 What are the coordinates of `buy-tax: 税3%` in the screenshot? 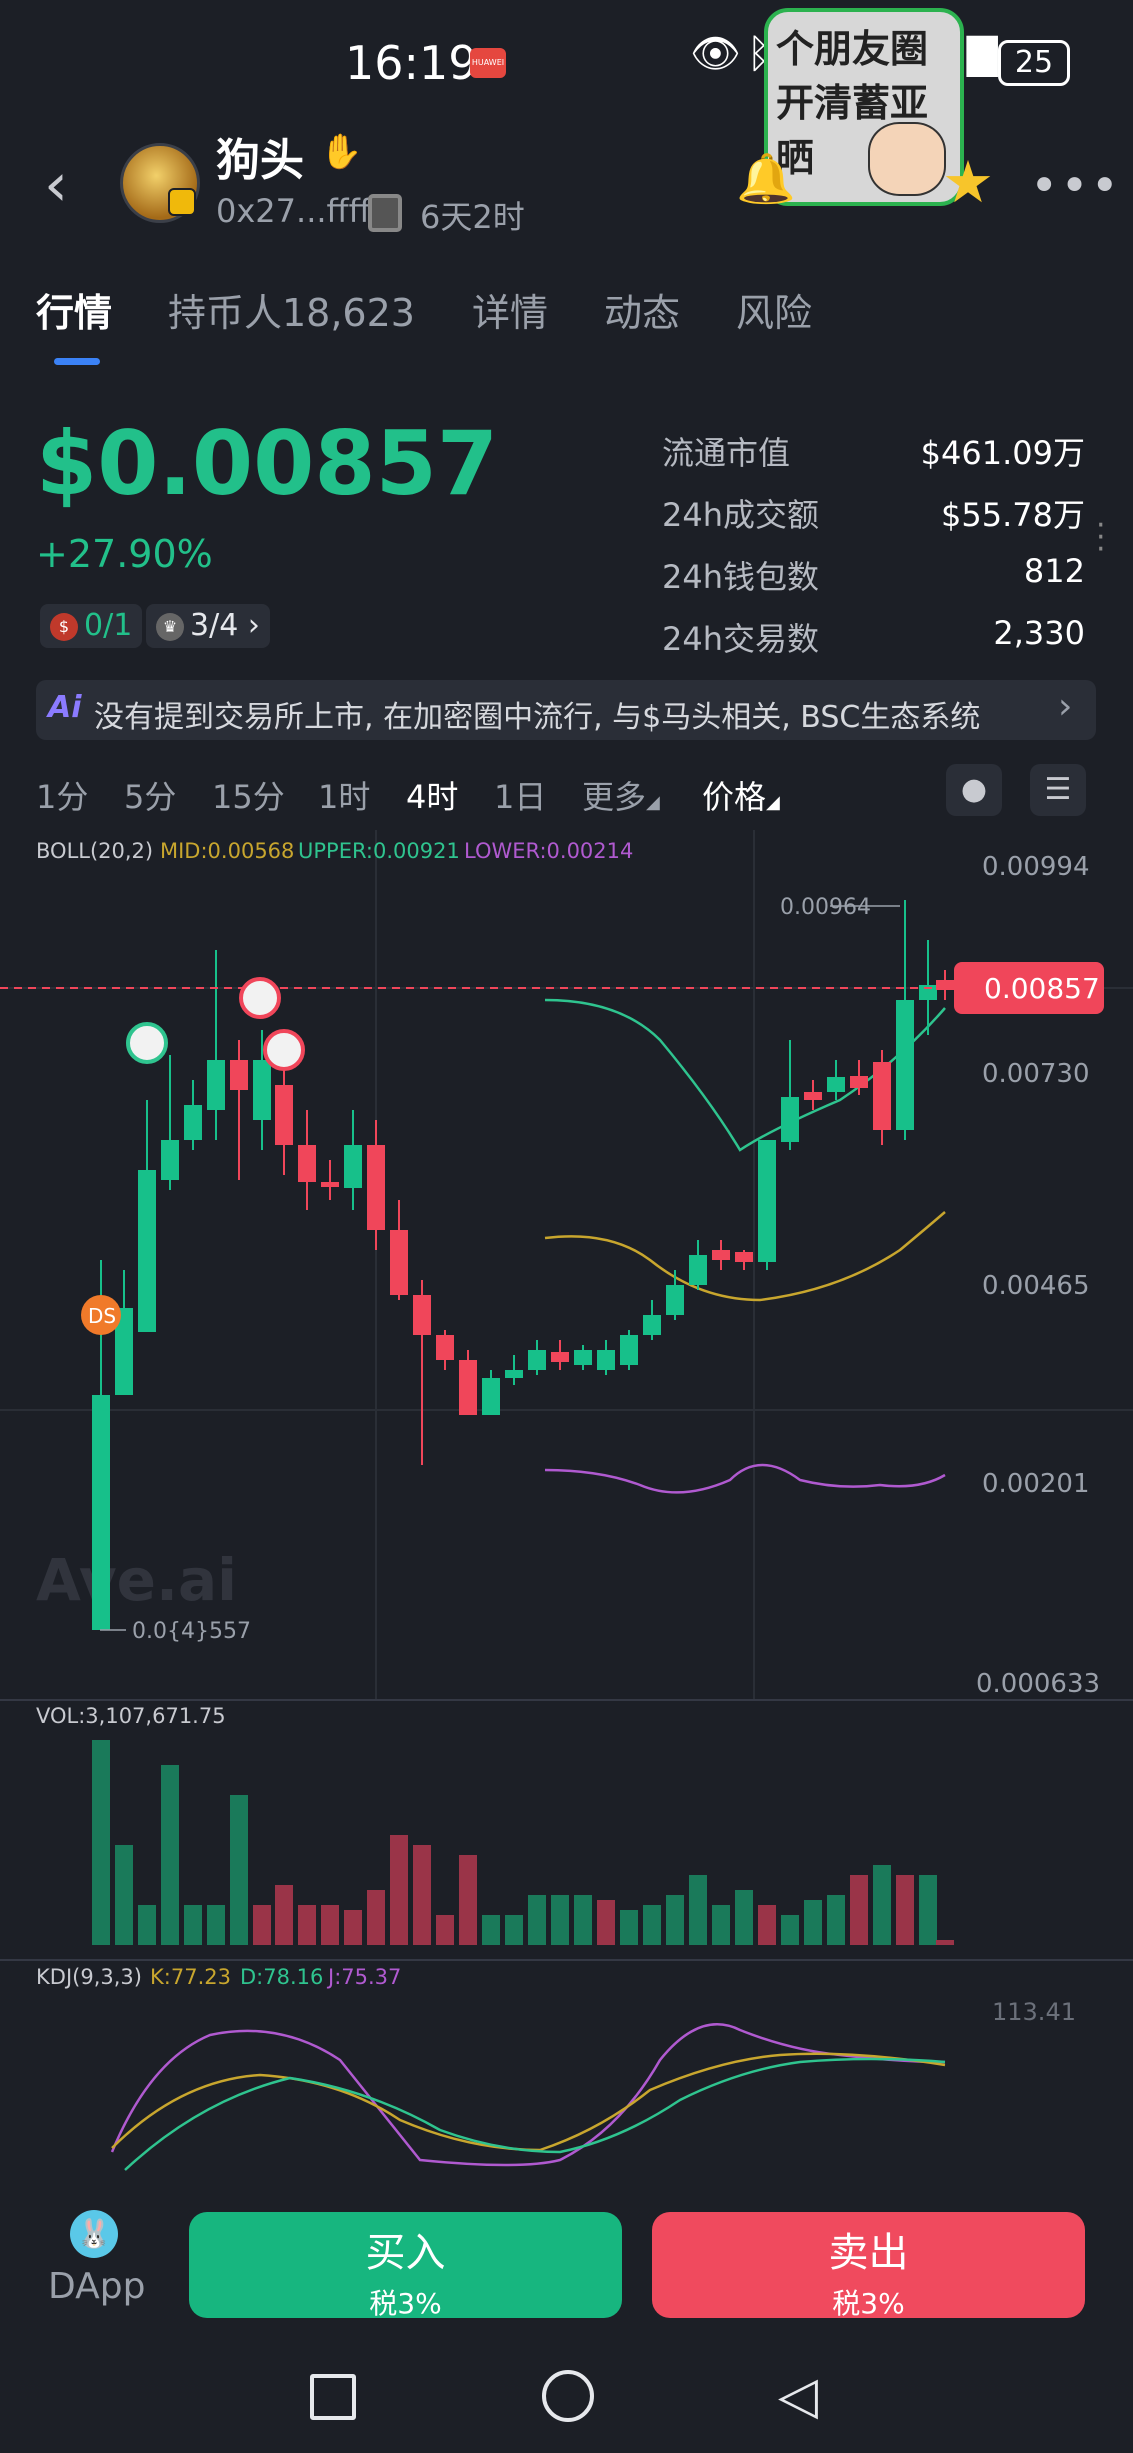 It's located at (405, 2303).